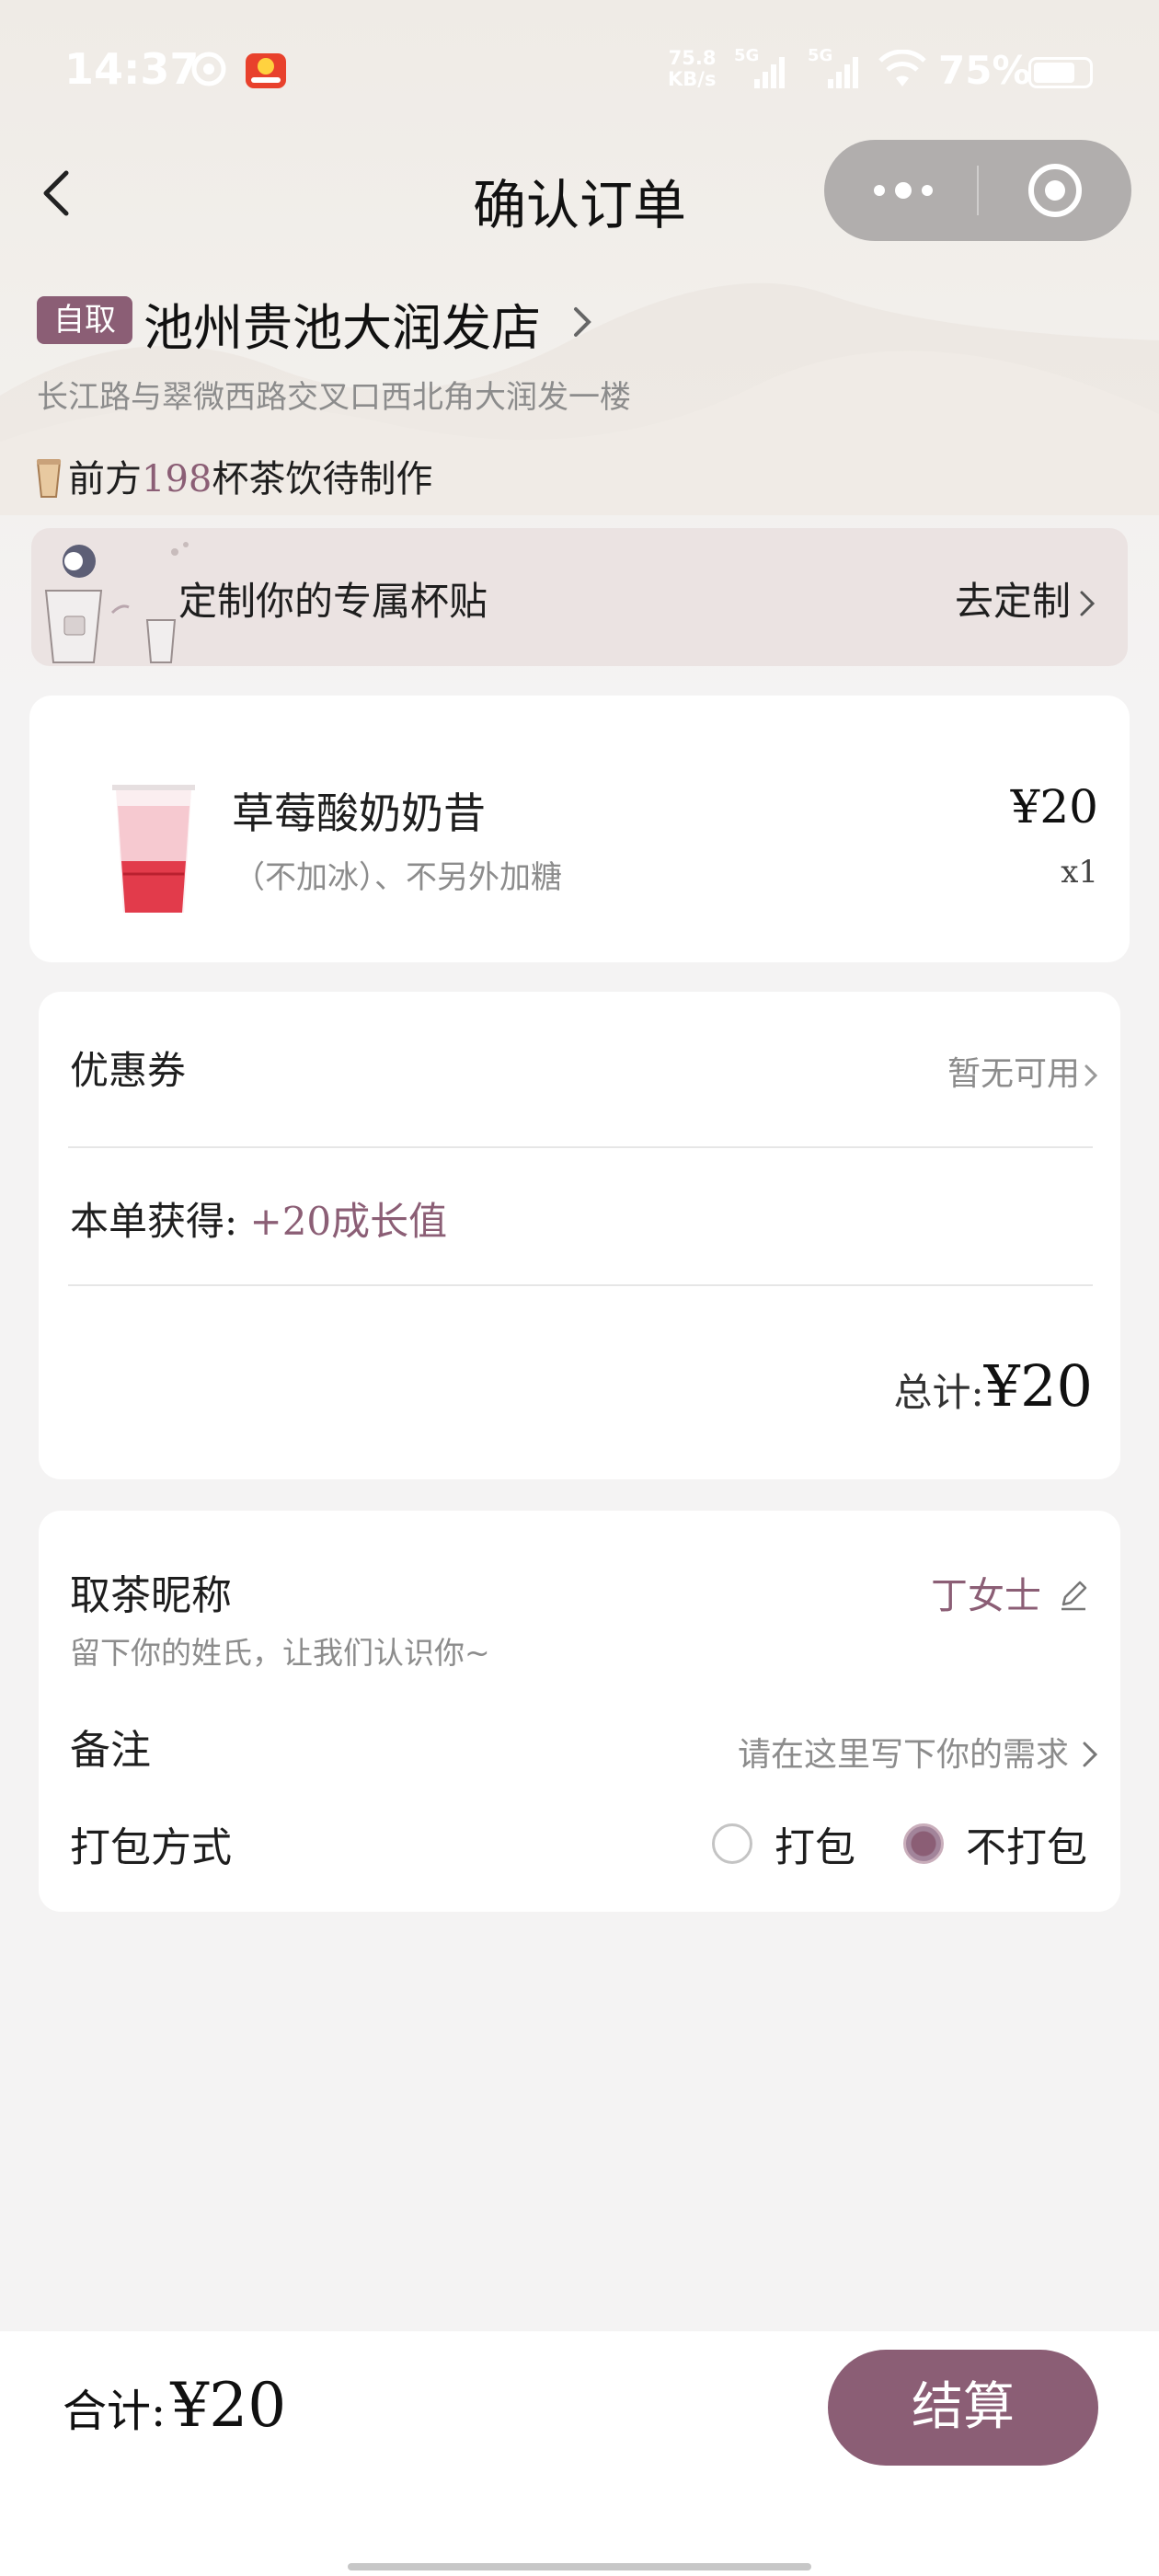  I want to click on store-address: 长江路与翠微西路交叉口西北角大润发一楼, so click(334, 397).